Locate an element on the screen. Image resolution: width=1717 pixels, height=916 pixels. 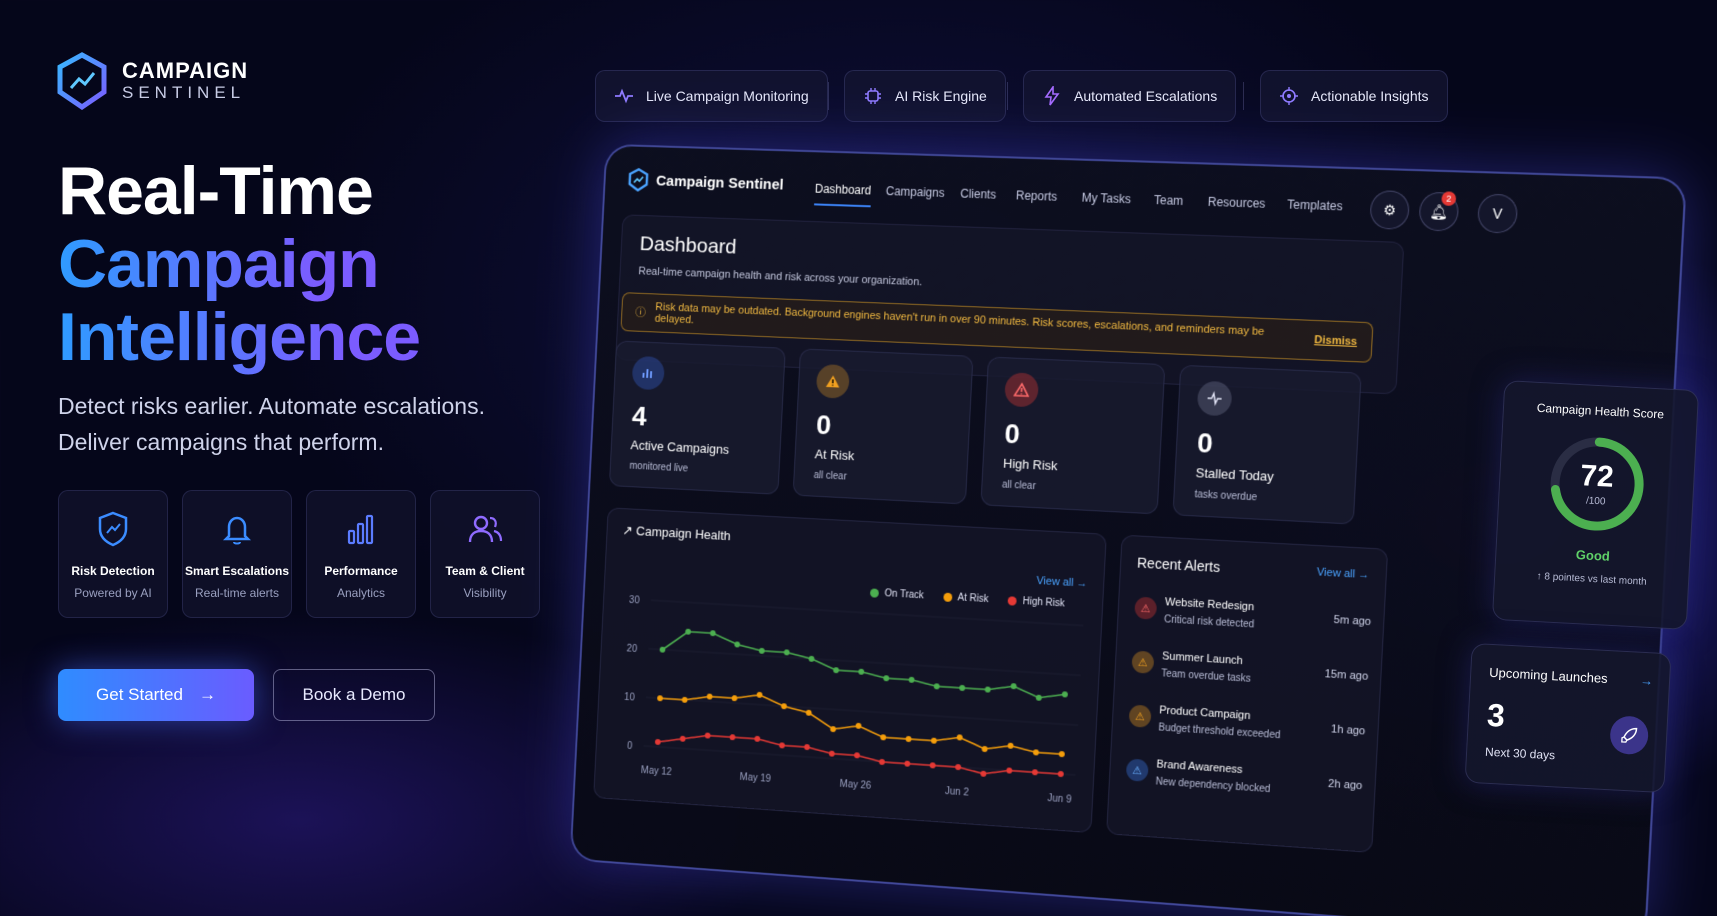
alert-sub: Budget threshold exceeded is located at coordinates (1219, 732).